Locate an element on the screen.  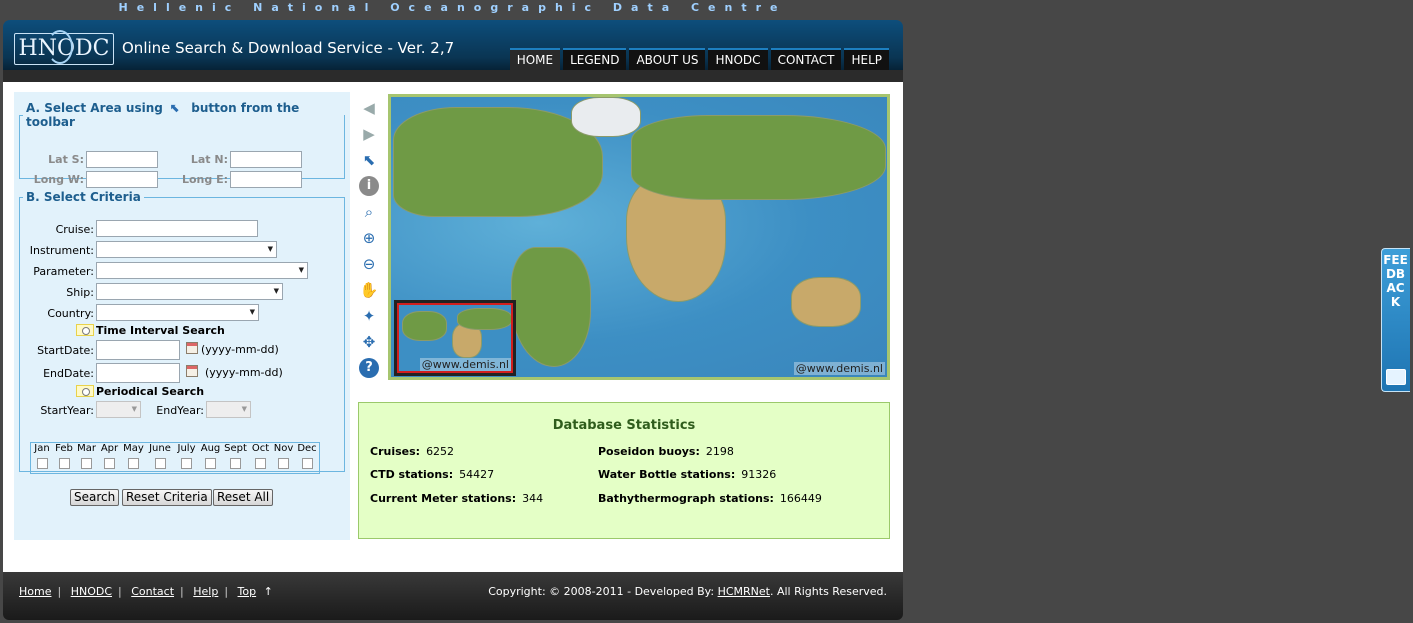
month-oct: Oct is located at coordinates (260, 458).